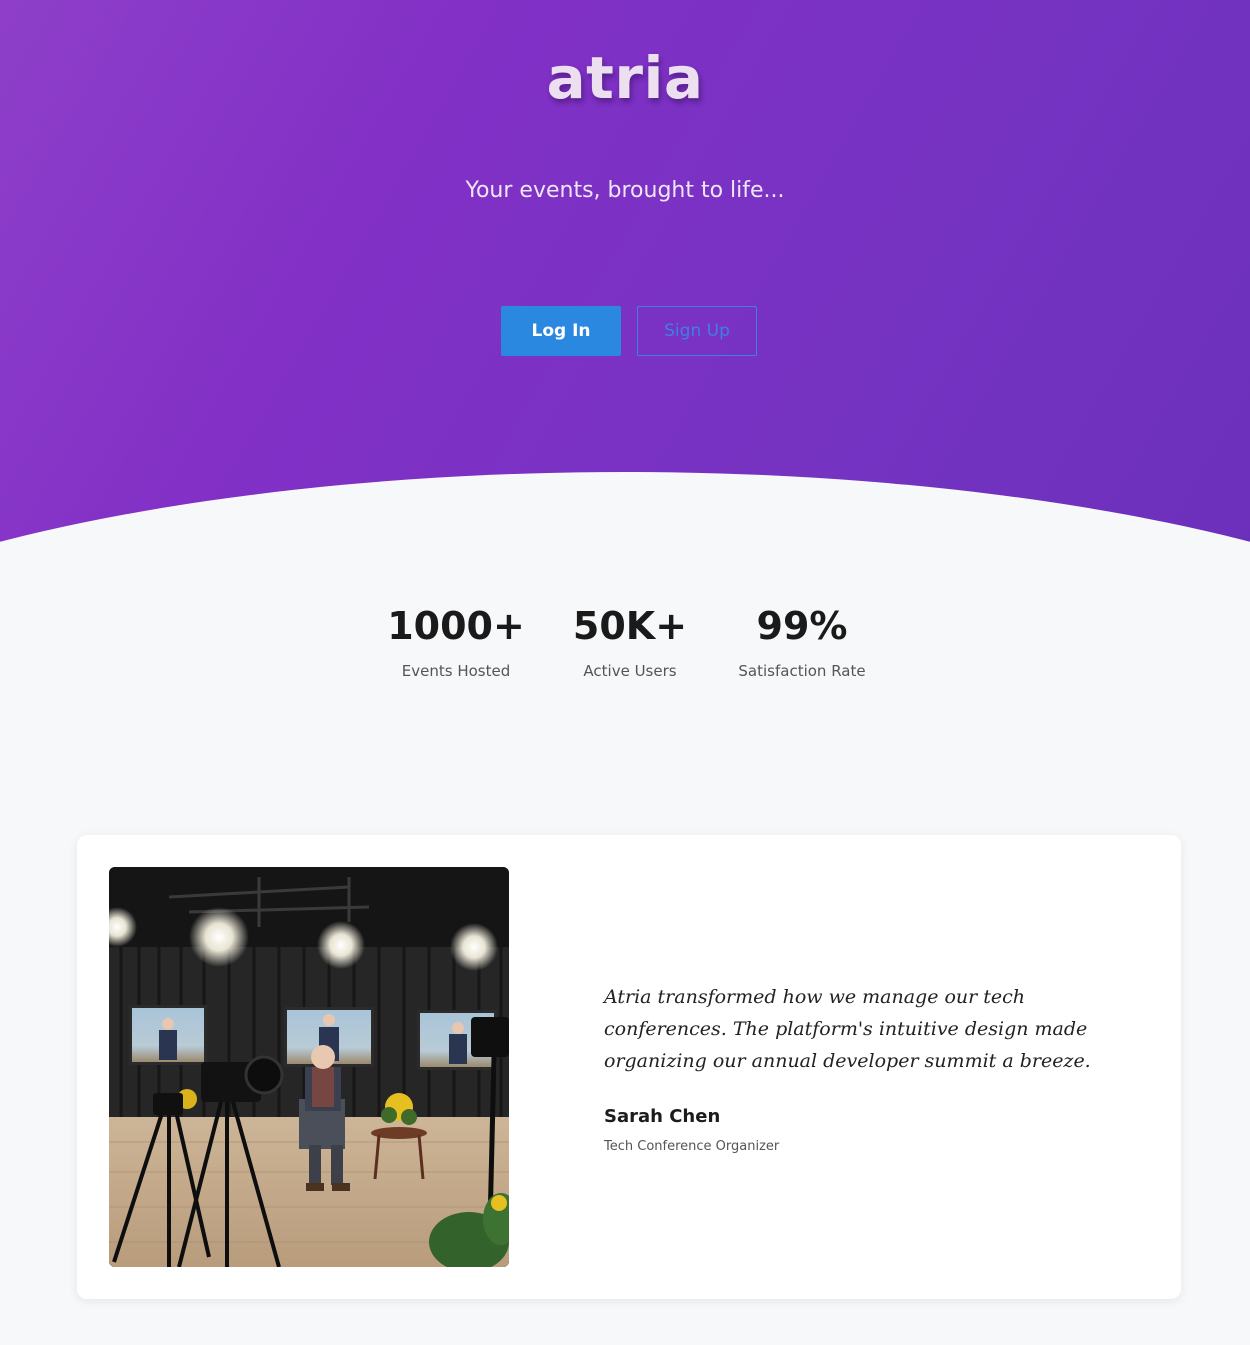 The height and width of the screenshot is (1345, 1250). What do you see at coordinates (625, 516) in the screenshot?
I see `hero-curve-divider` at bounding box center [625, 516].